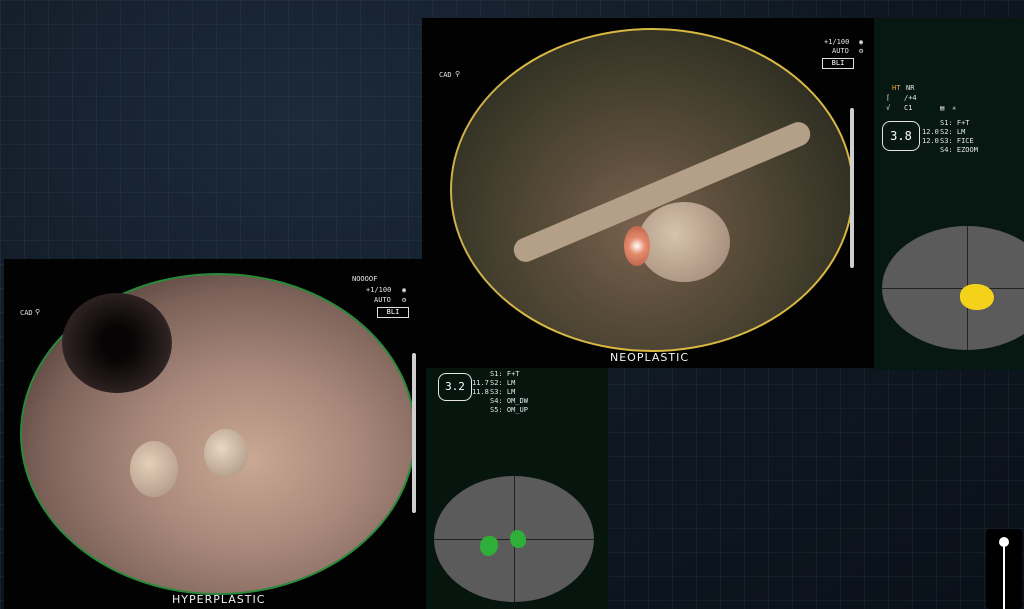 The height and width of the screenshot is (609, 1024). I want to click on value-b: 11.8, so click(480, 392).